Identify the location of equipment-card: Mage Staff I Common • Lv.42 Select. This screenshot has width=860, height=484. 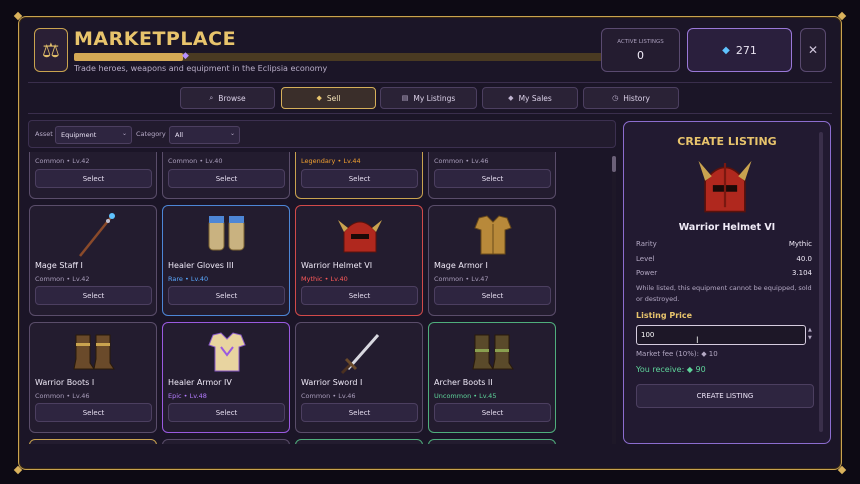
(93, 260).